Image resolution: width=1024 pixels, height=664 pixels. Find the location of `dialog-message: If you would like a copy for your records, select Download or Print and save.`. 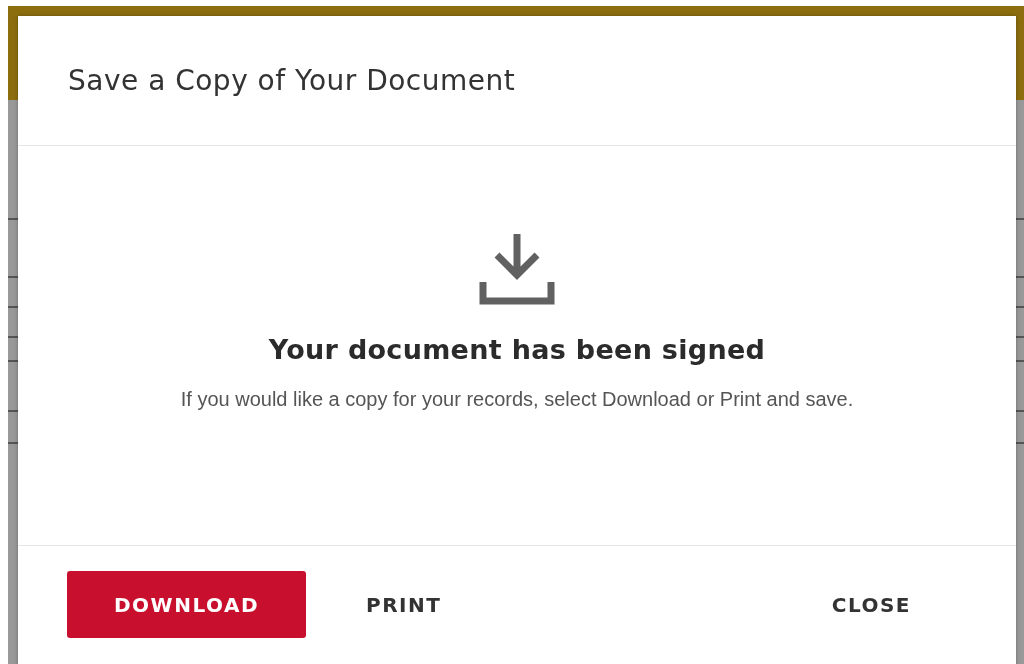

dialog-message: If you would like a copy for your records, select Download or Print and save. is located at coordinates (517, 399).